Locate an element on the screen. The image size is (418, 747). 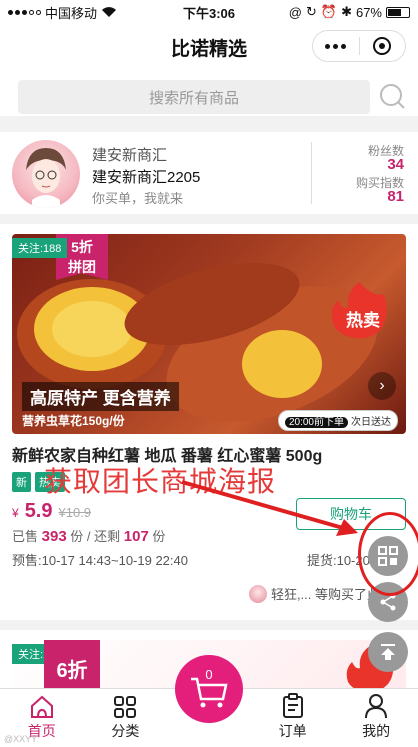
alarm-icon: ⏰ is located at coordinates (329, 11).